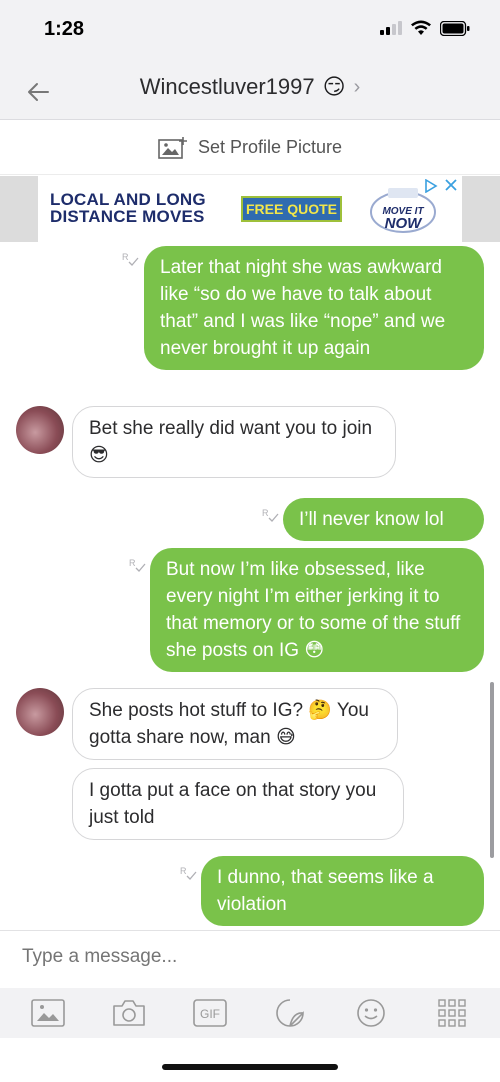  Describe the element at coordinates (250, 31) in the screenshot. I see `status-bar: 1:28` at that location.